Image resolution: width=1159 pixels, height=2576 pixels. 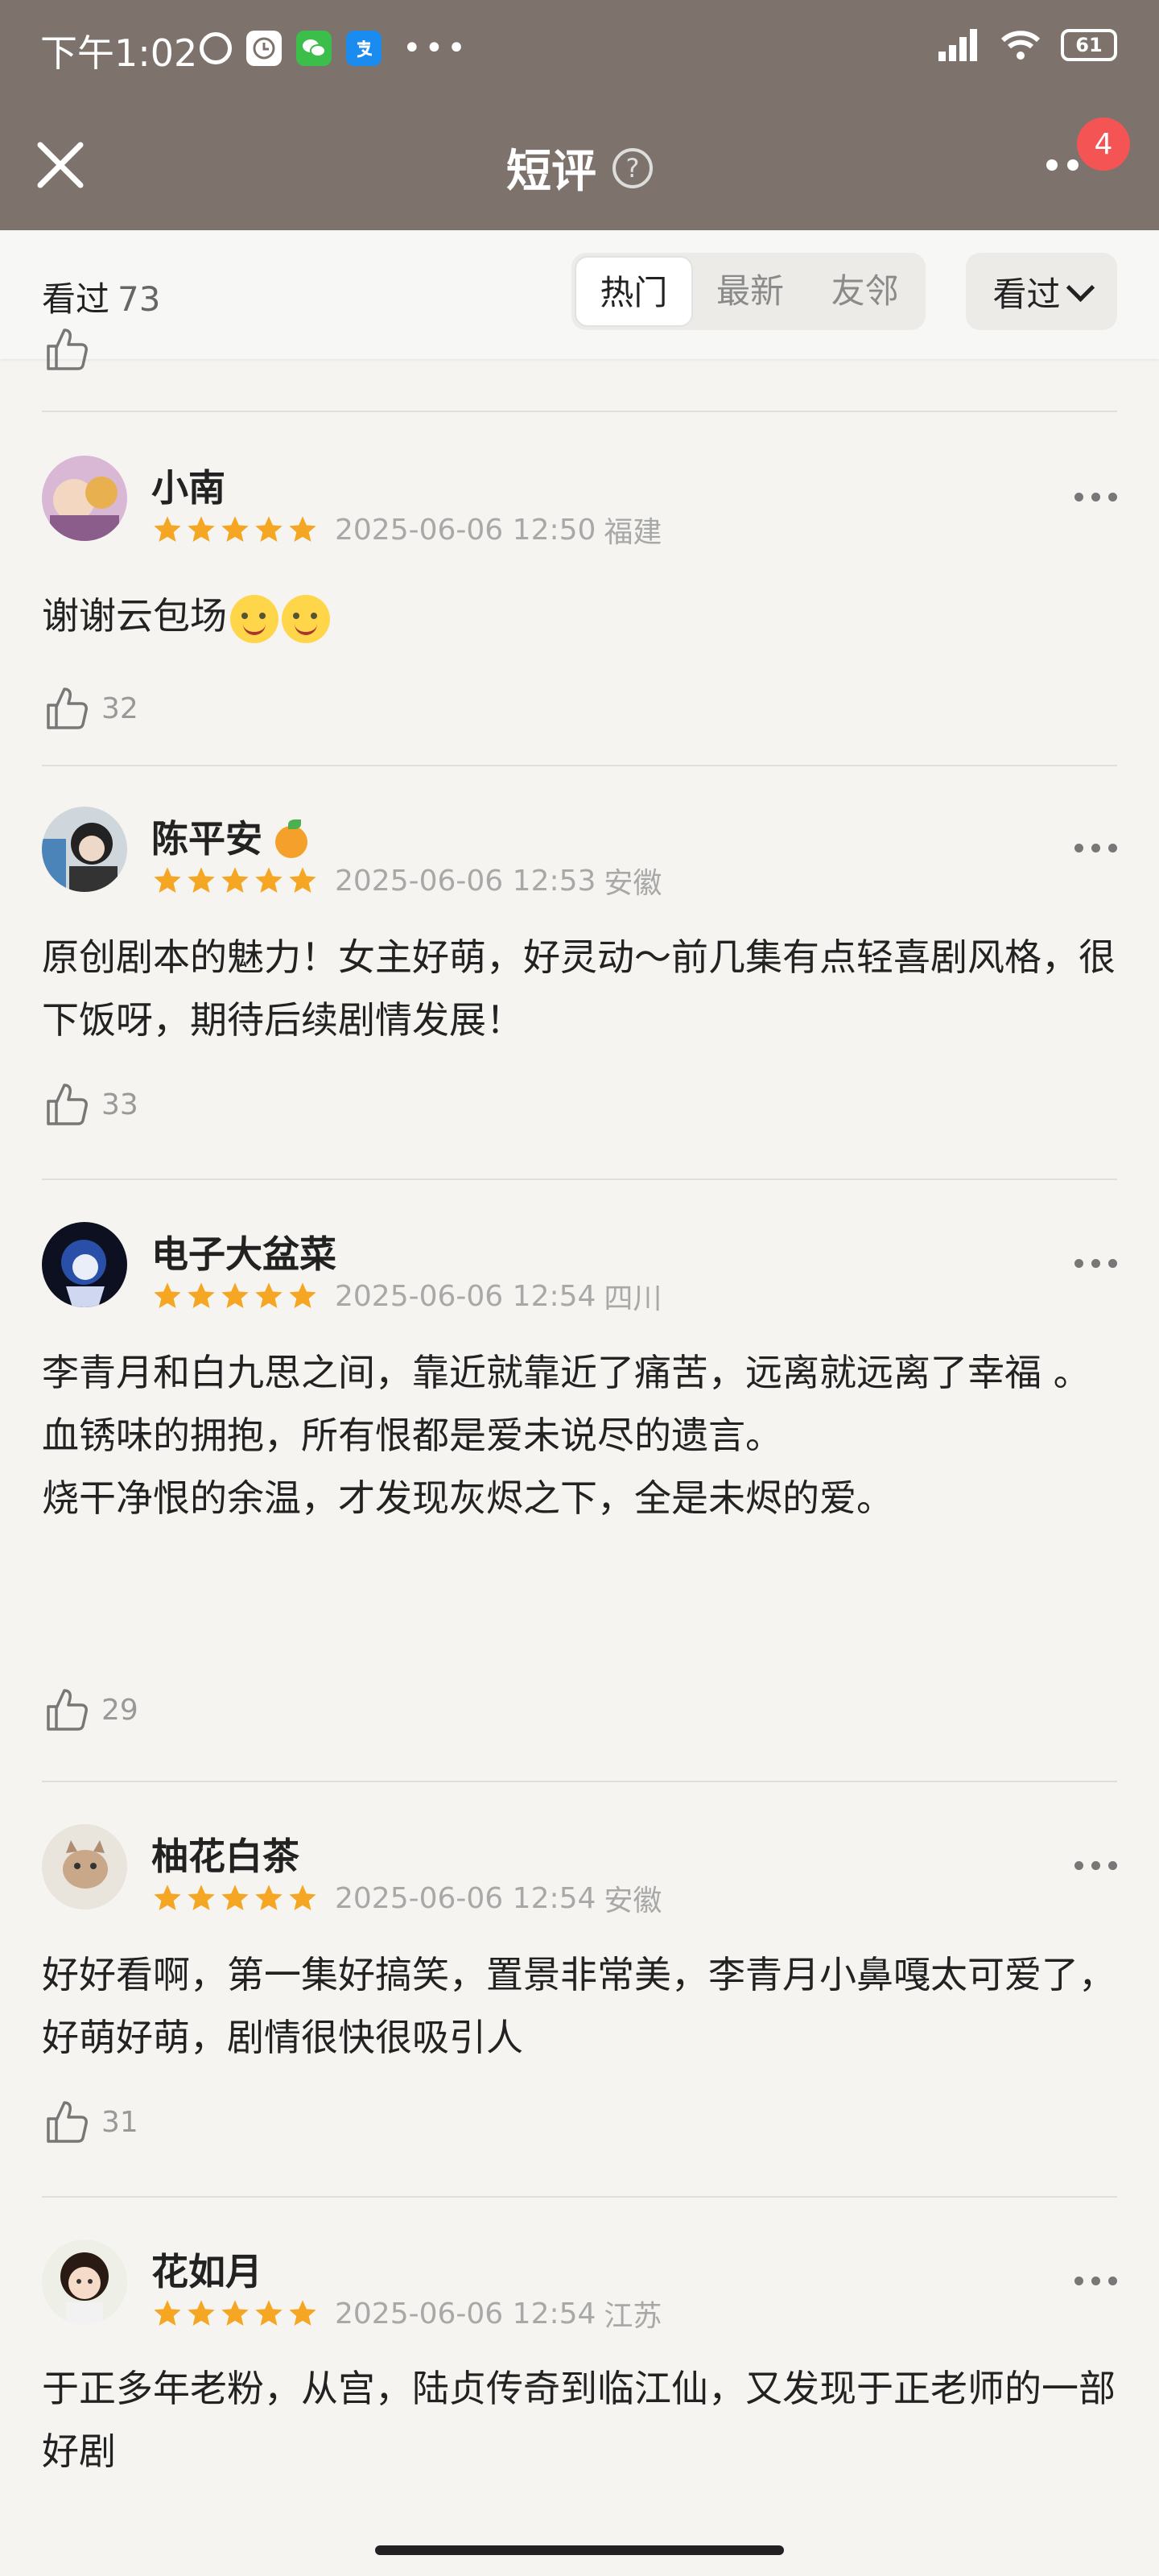 What do you see at coordinates (291, 838) in the screenshot?
I see `orange-icon` at bounding box center [291, 838].